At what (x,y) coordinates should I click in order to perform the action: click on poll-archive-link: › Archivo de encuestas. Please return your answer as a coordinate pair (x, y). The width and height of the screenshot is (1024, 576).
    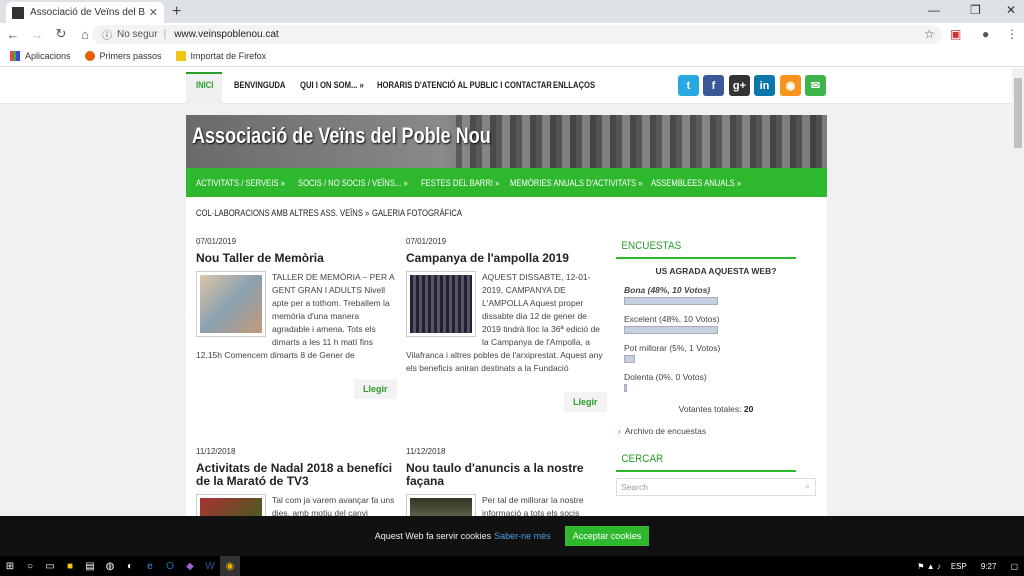
    Looking at the image, I should click on (717, 431).